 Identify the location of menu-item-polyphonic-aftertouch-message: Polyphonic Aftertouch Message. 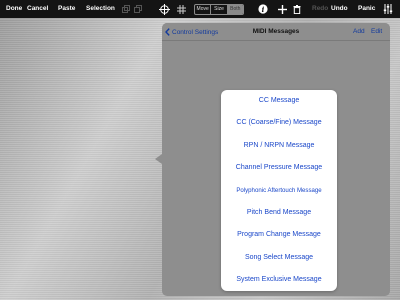
(279, 191).